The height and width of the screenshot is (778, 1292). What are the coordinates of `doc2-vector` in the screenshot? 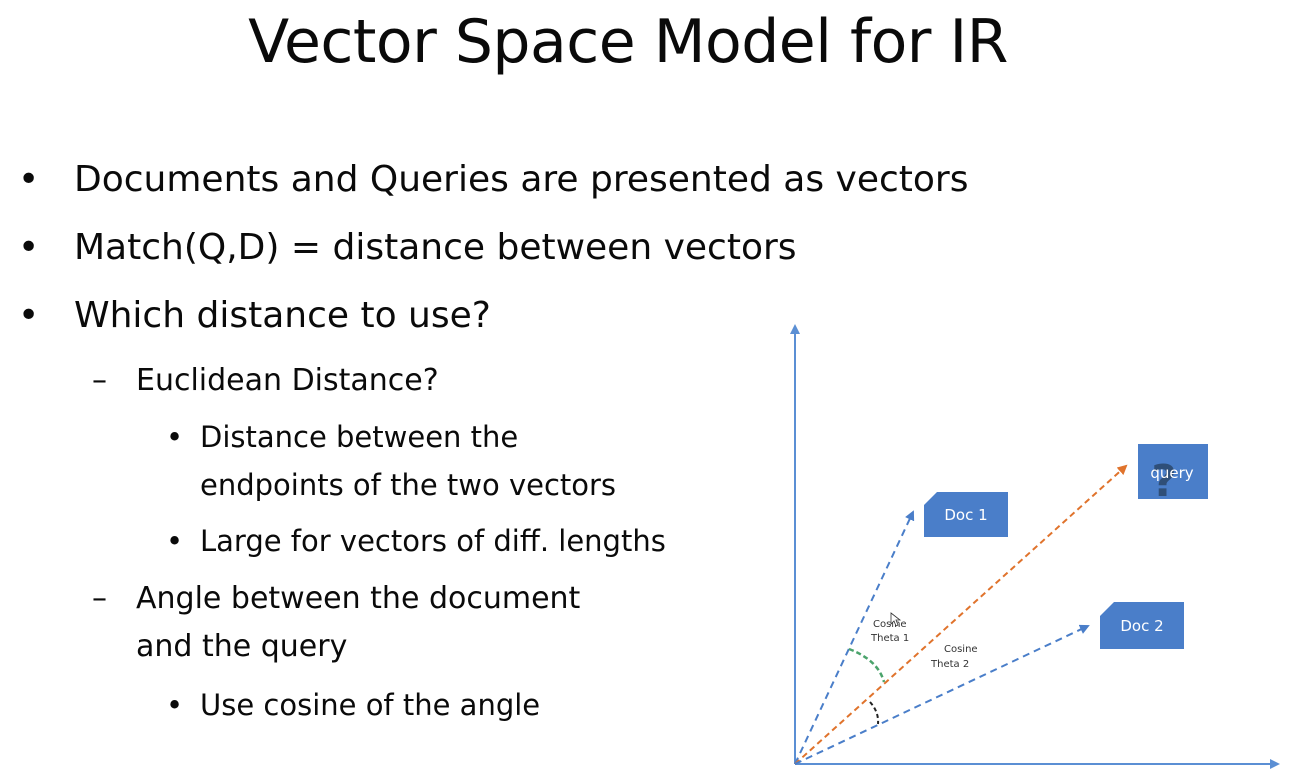 It's located at (942, 694).